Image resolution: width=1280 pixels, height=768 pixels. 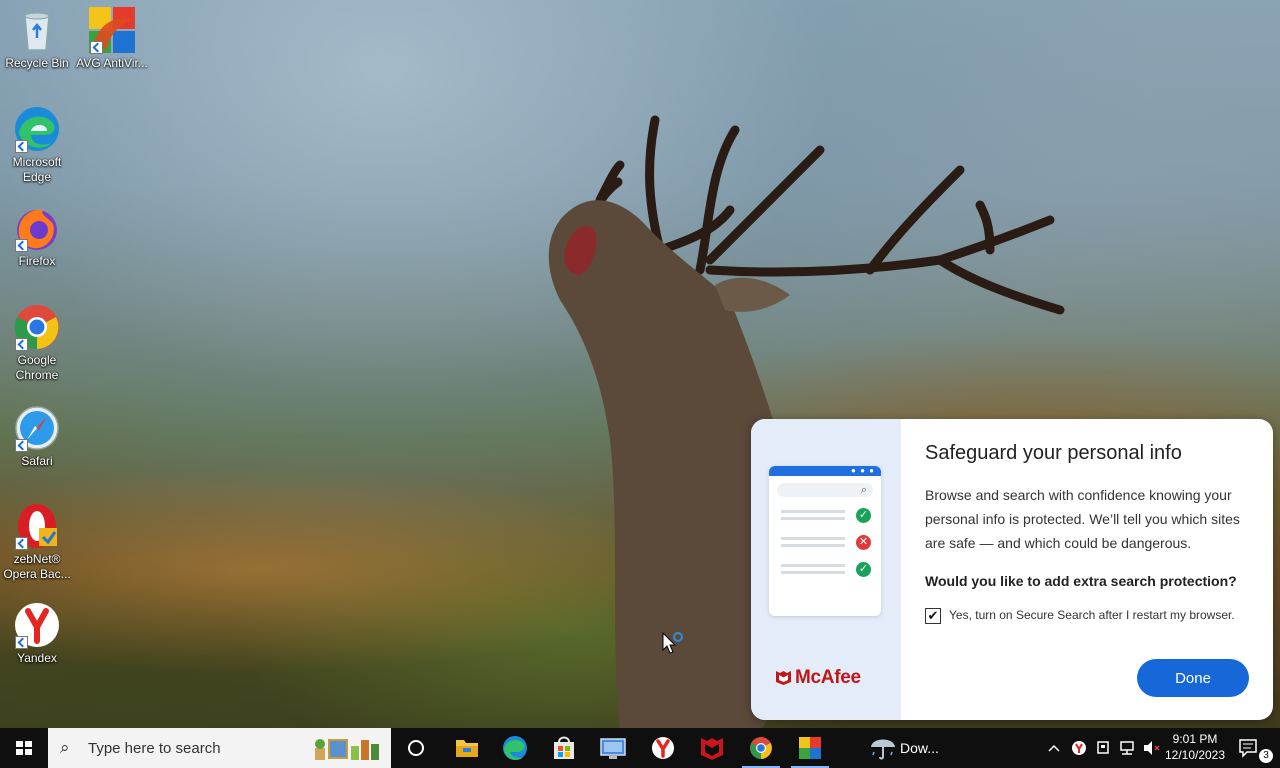 I want to click on more-dots-icon: ● ● ●, so click(x=863, y=470).